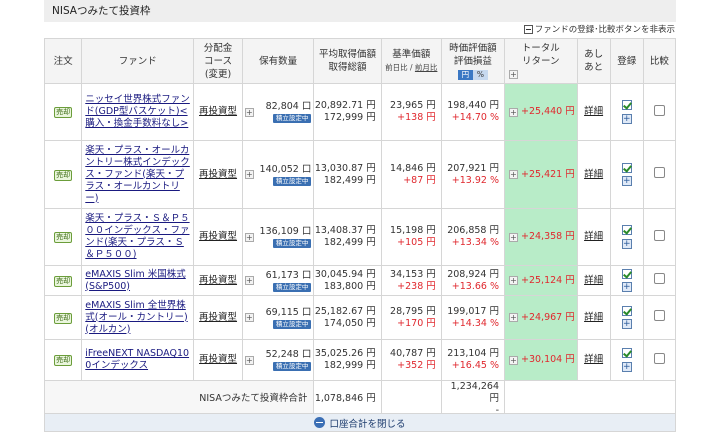 The height and width of the screenshot is (436, 720). I want to click on fund-name-link: iFreeNEXT NASDAQ100インデックス, so click(138, 360).